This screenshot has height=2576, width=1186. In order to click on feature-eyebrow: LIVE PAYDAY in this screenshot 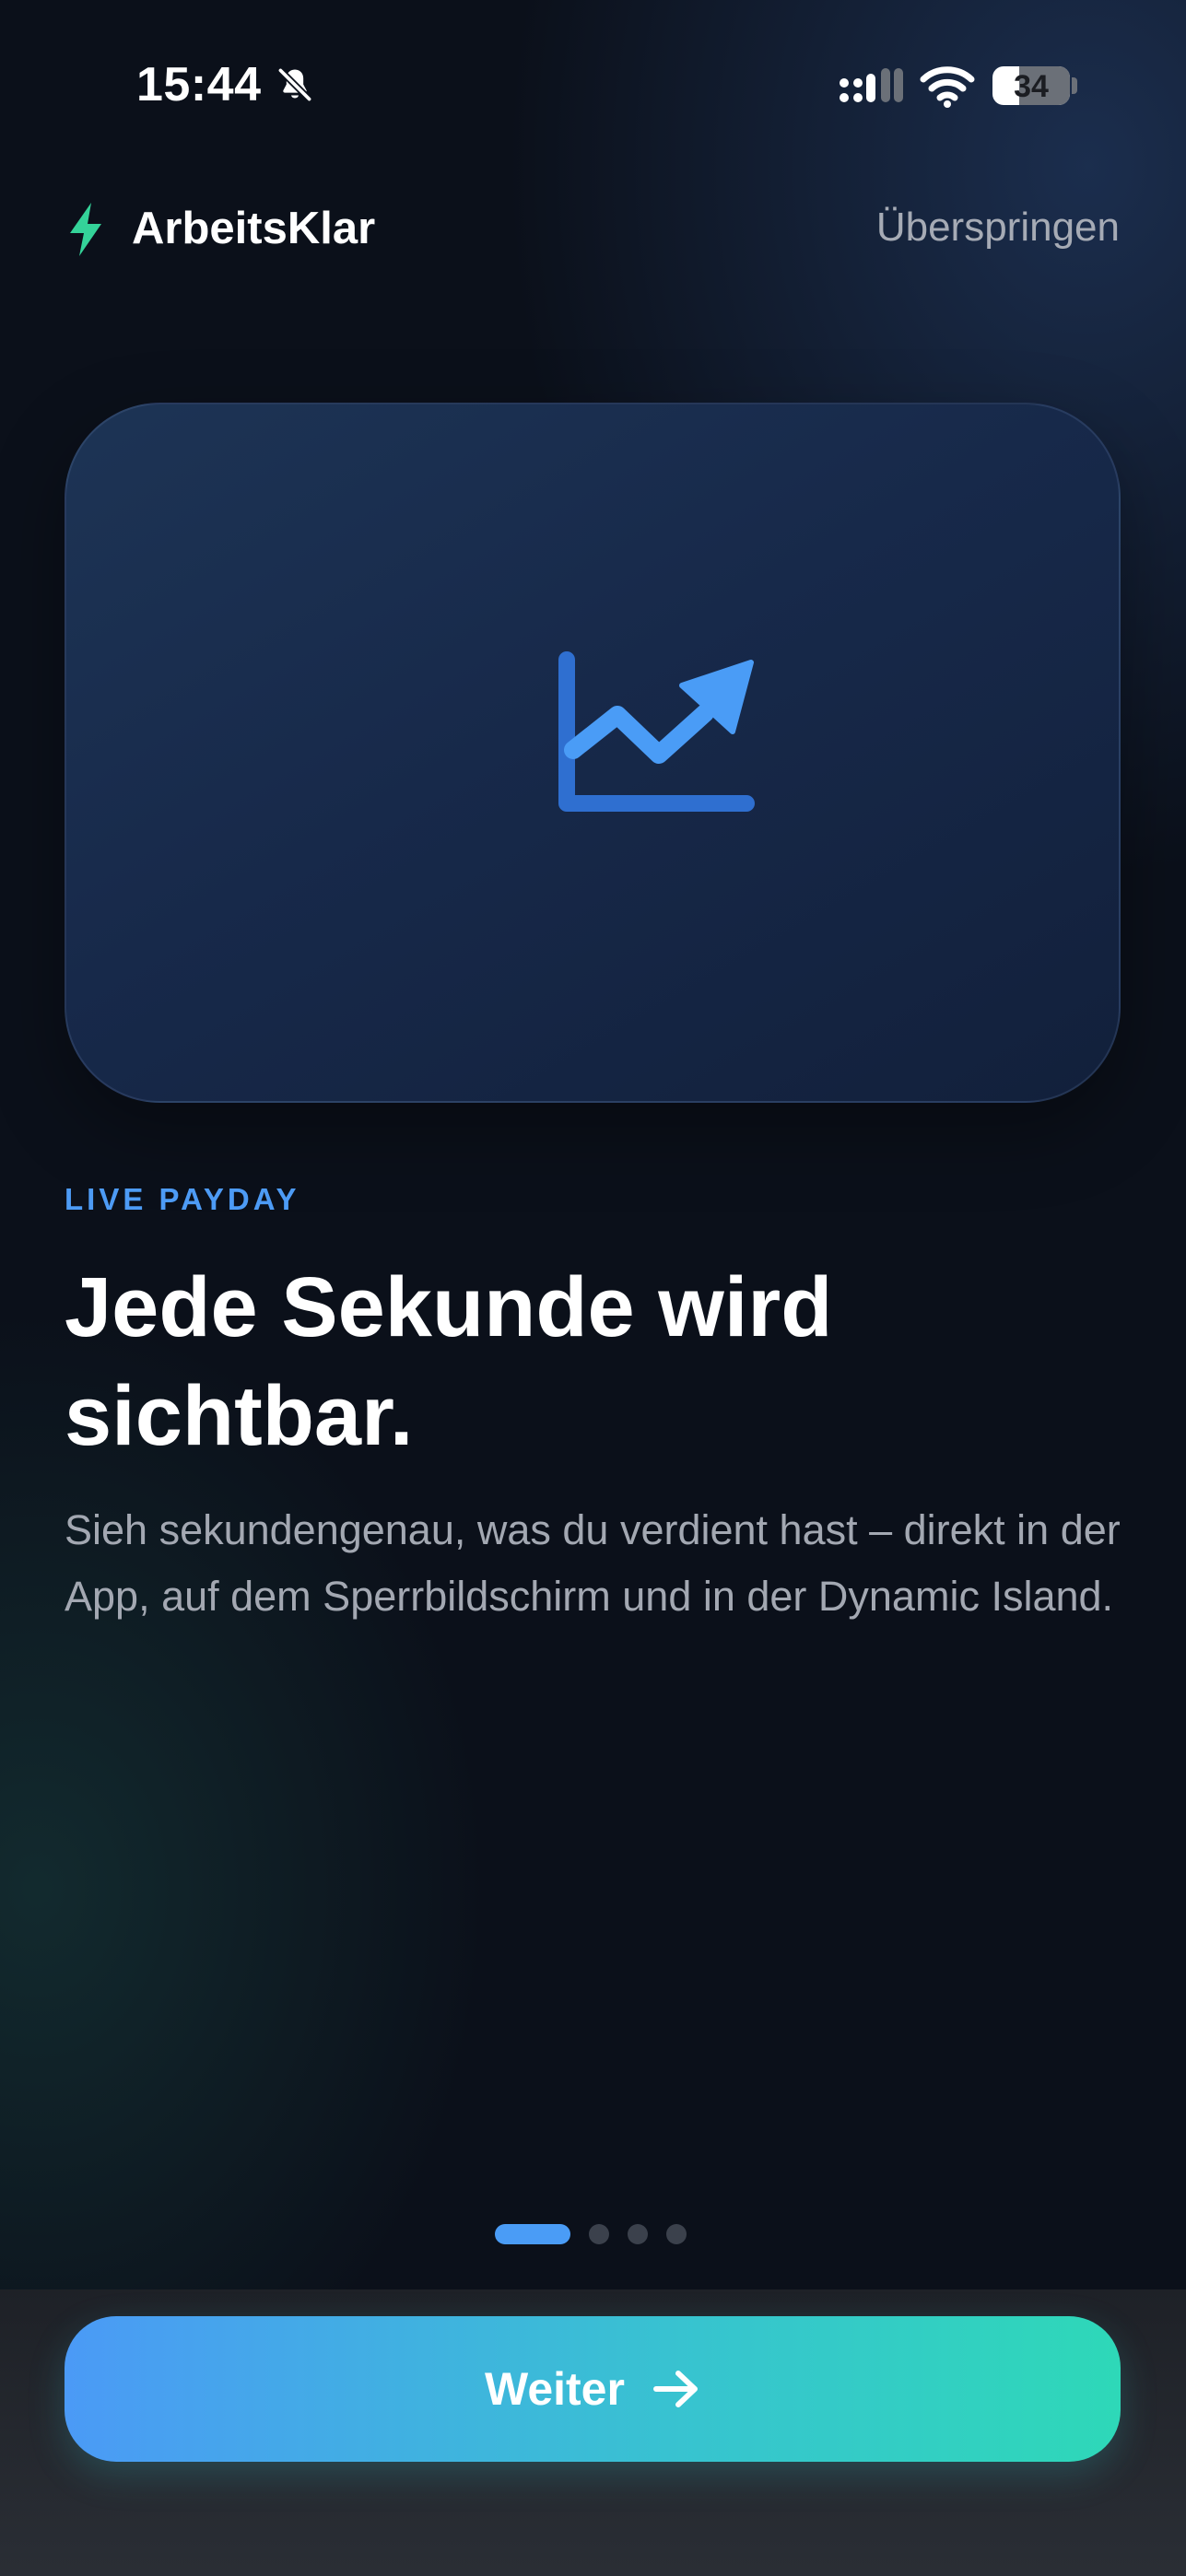, I will do `click(182, 1199)`.